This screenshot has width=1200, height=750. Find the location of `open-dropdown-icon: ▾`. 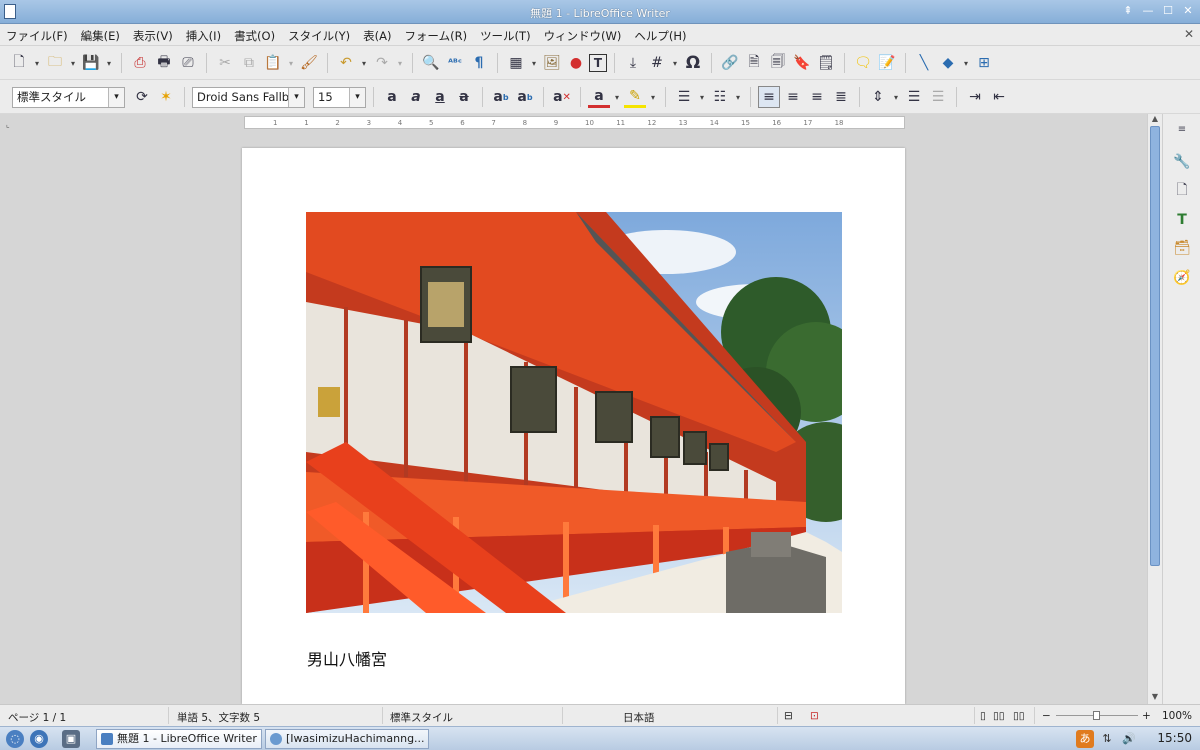

open-dropdown-icon: ▾ is located at coordinates (73, 63).